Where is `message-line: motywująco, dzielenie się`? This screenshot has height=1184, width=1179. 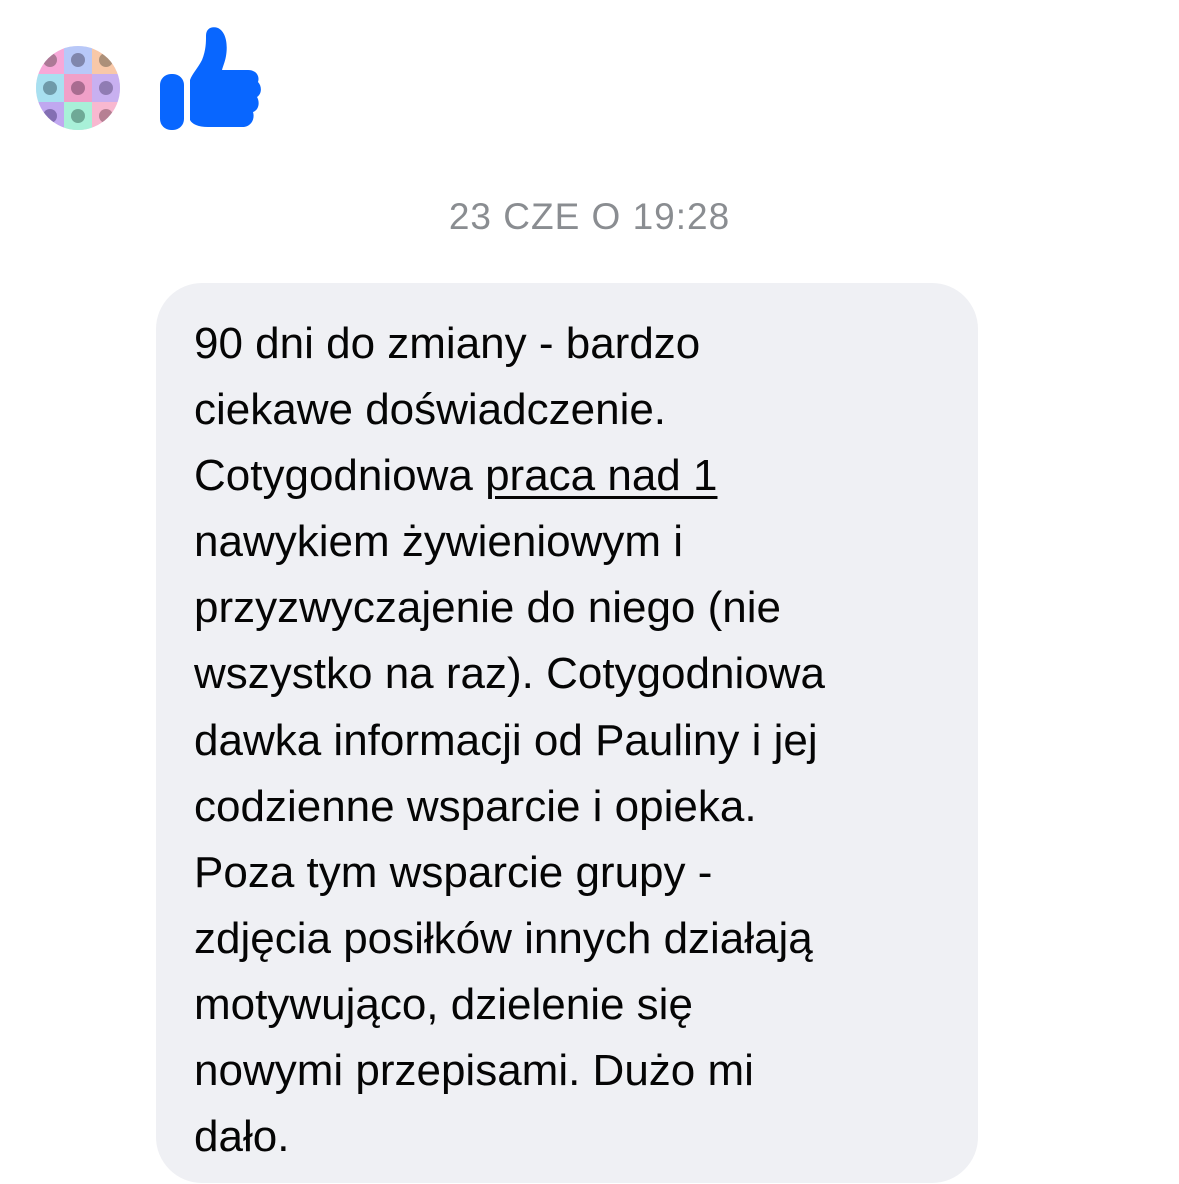
message-line: motywująco, dzielenie się is located at coordinates (443, 1004).